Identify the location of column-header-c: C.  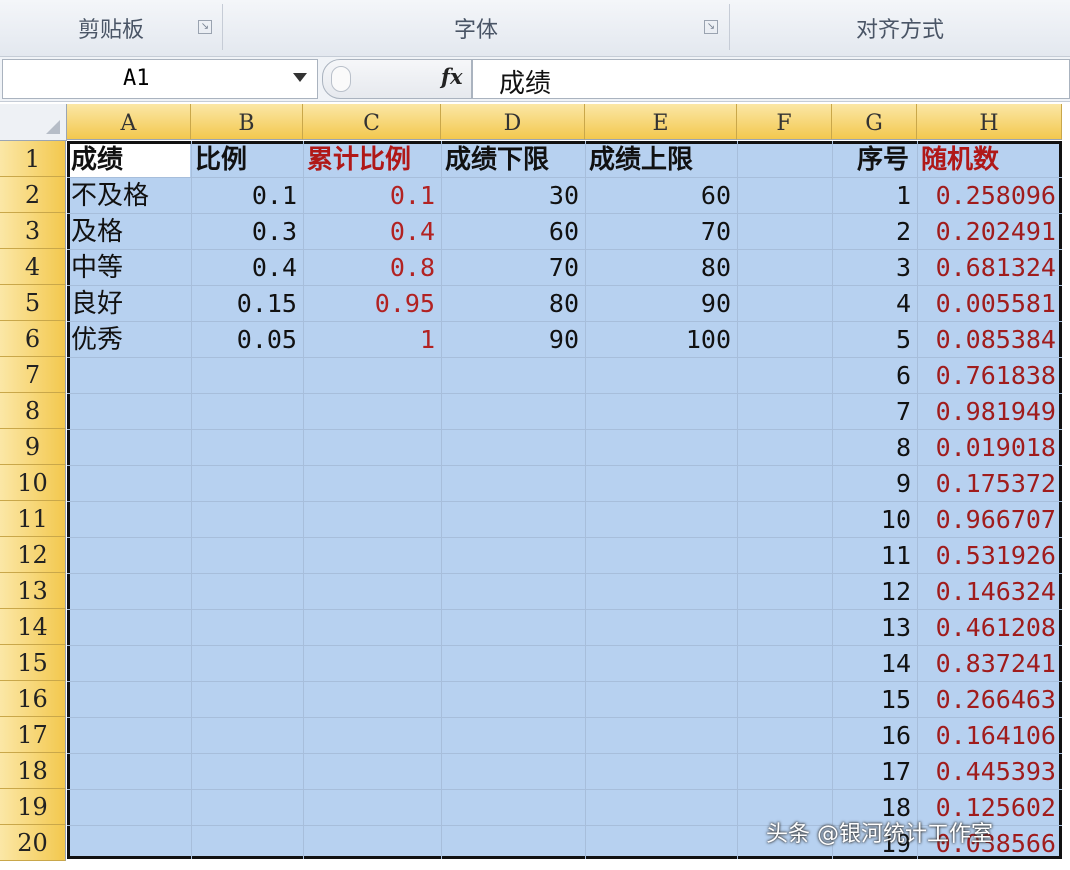
(372, 122).